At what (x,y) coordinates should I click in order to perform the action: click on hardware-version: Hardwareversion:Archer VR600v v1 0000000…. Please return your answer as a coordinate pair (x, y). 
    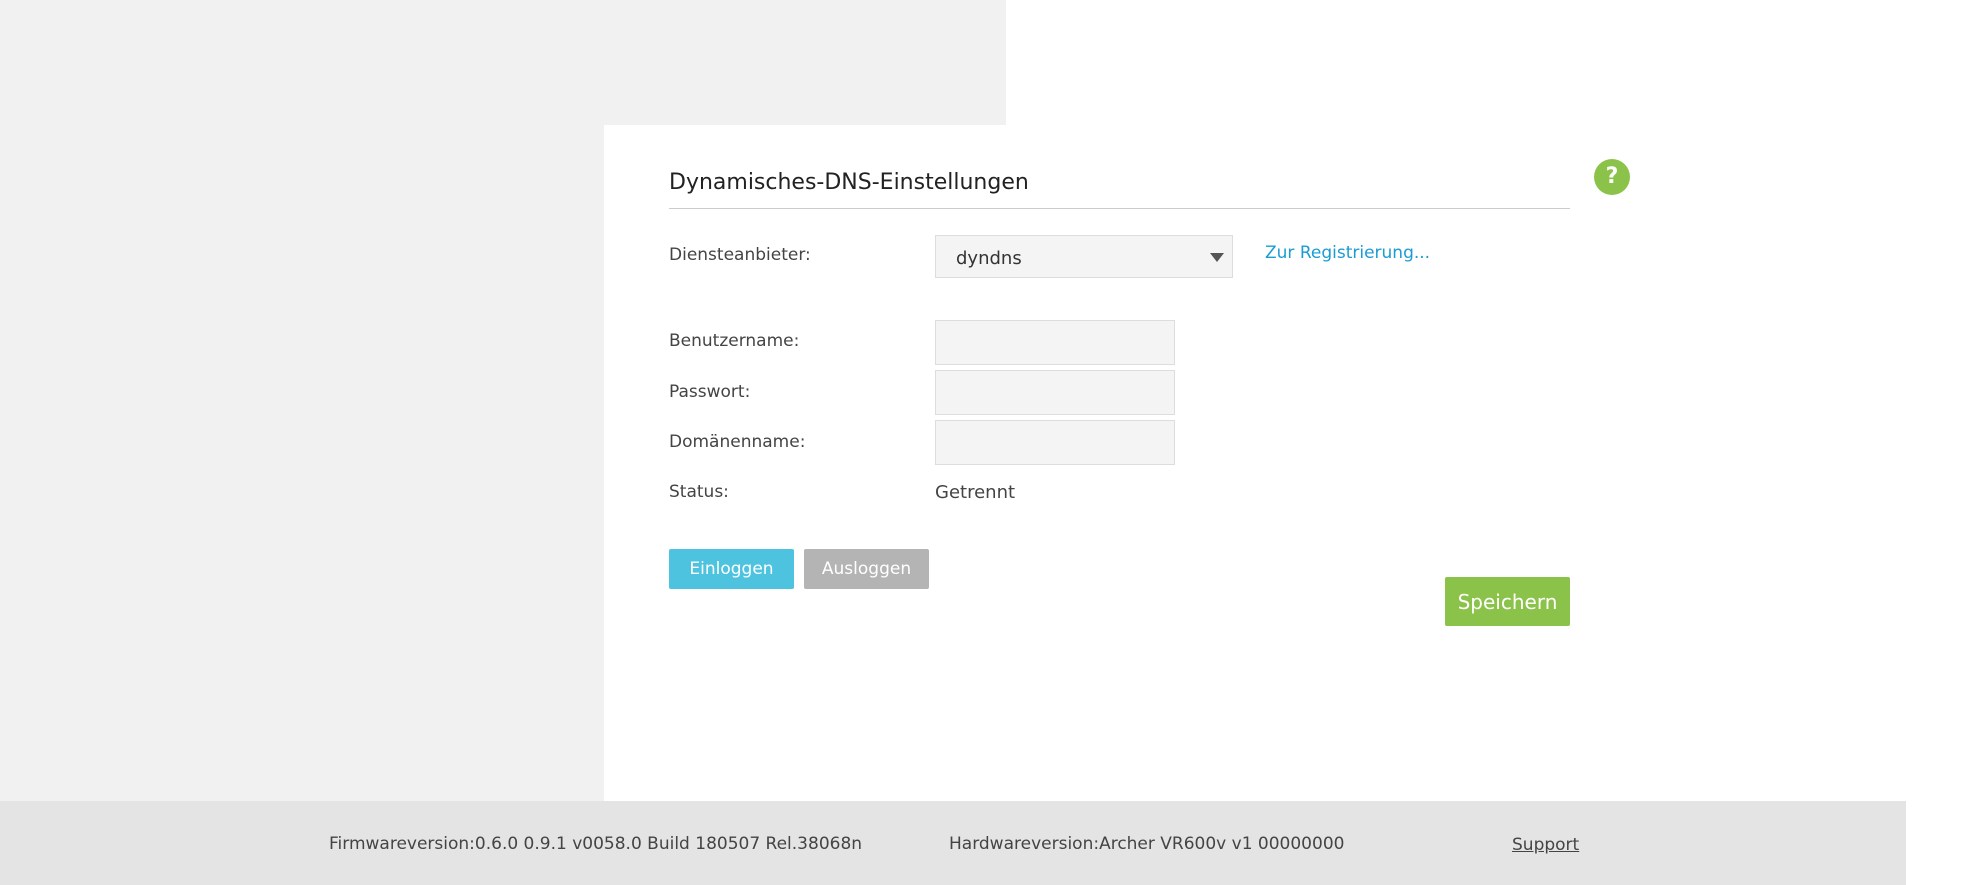
    Looking at the image, I should click on (1147, 844).